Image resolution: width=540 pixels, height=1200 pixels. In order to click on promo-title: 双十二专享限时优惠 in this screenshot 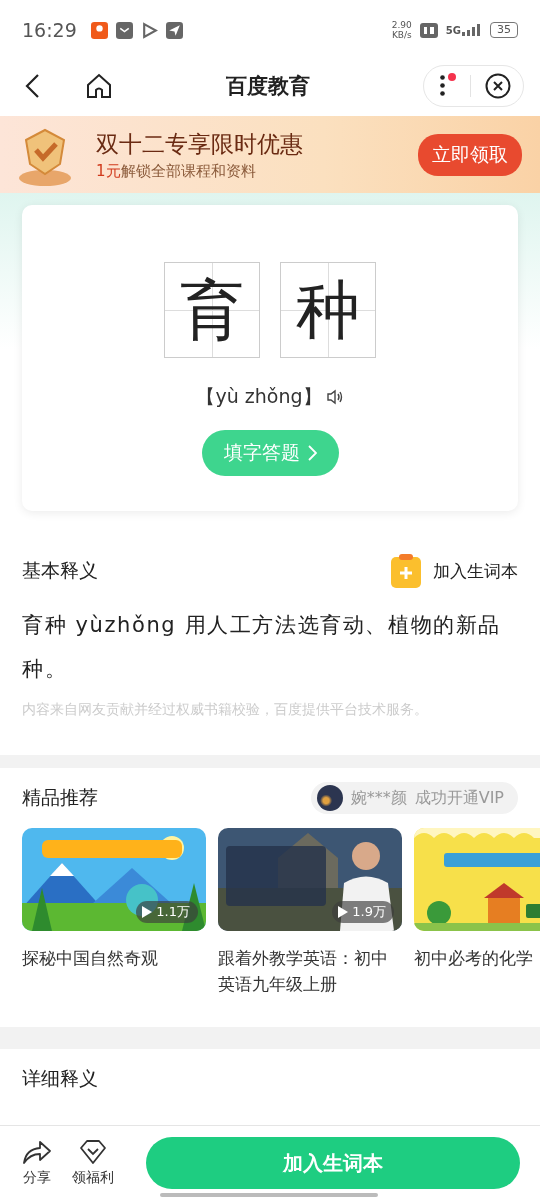, I will do `click(200, 144)`.